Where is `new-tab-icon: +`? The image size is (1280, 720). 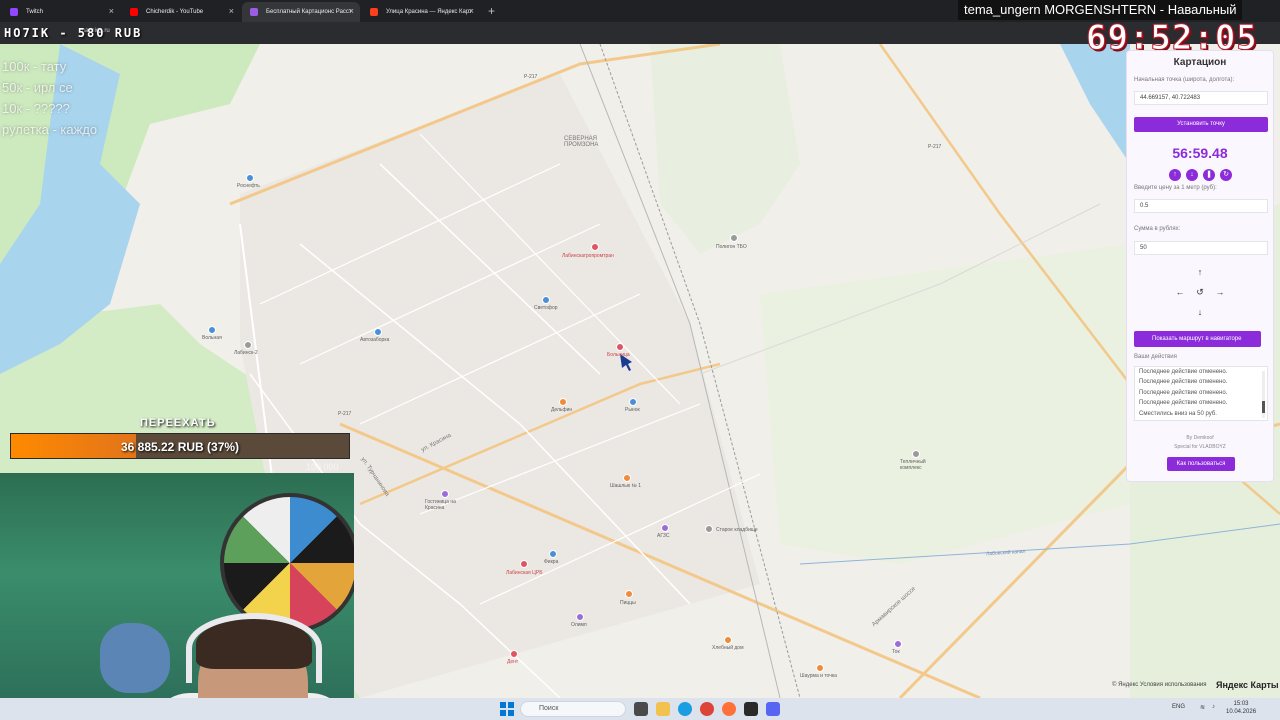
new-tab-icon: + is located at coordinates (491, 11).